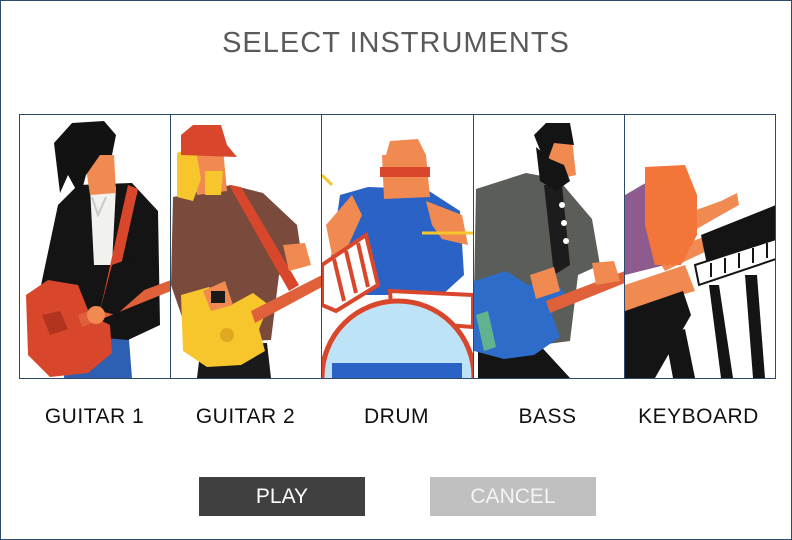 Image resolution: width=792 pixels, height=540 pixels. What do you see at coordinates (513, 496) in the screenshot?
I see `cancel-button: CANCEL` at bounding box center [513, 496].